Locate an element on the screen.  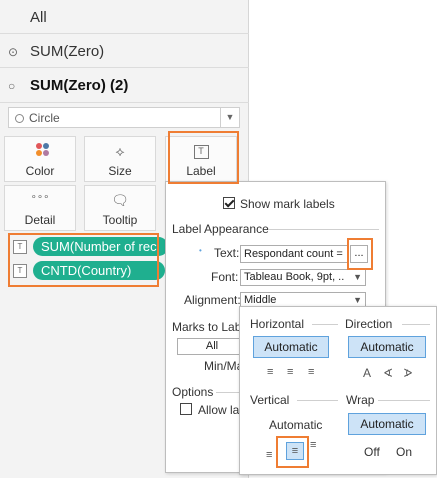
vertical-automatic-label: Automatic is located at coordinates (296, 425).